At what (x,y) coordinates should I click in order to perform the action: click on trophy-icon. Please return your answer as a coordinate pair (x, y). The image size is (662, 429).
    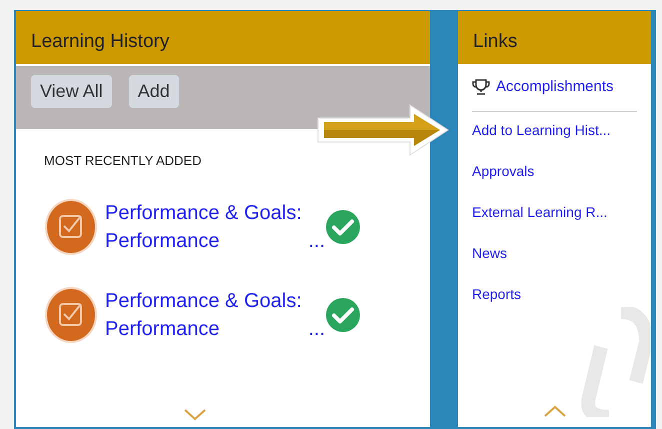
    Looking at the image, I should click on (481, 87).